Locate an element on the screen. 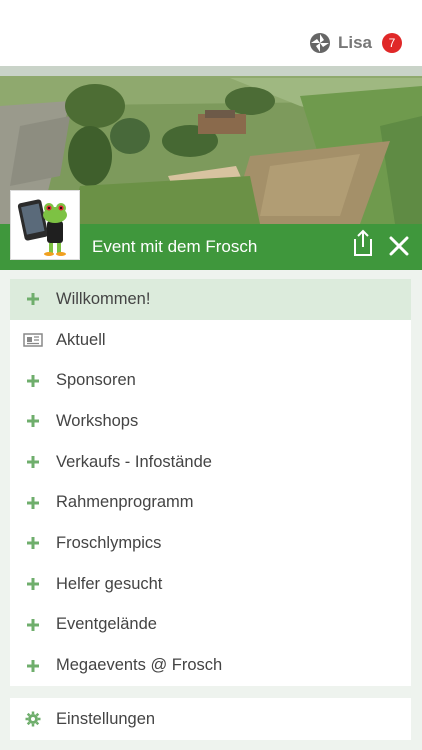 The image size is (422, 750). menu-item-label: Eventgelände is located at coordinates (106, 624).